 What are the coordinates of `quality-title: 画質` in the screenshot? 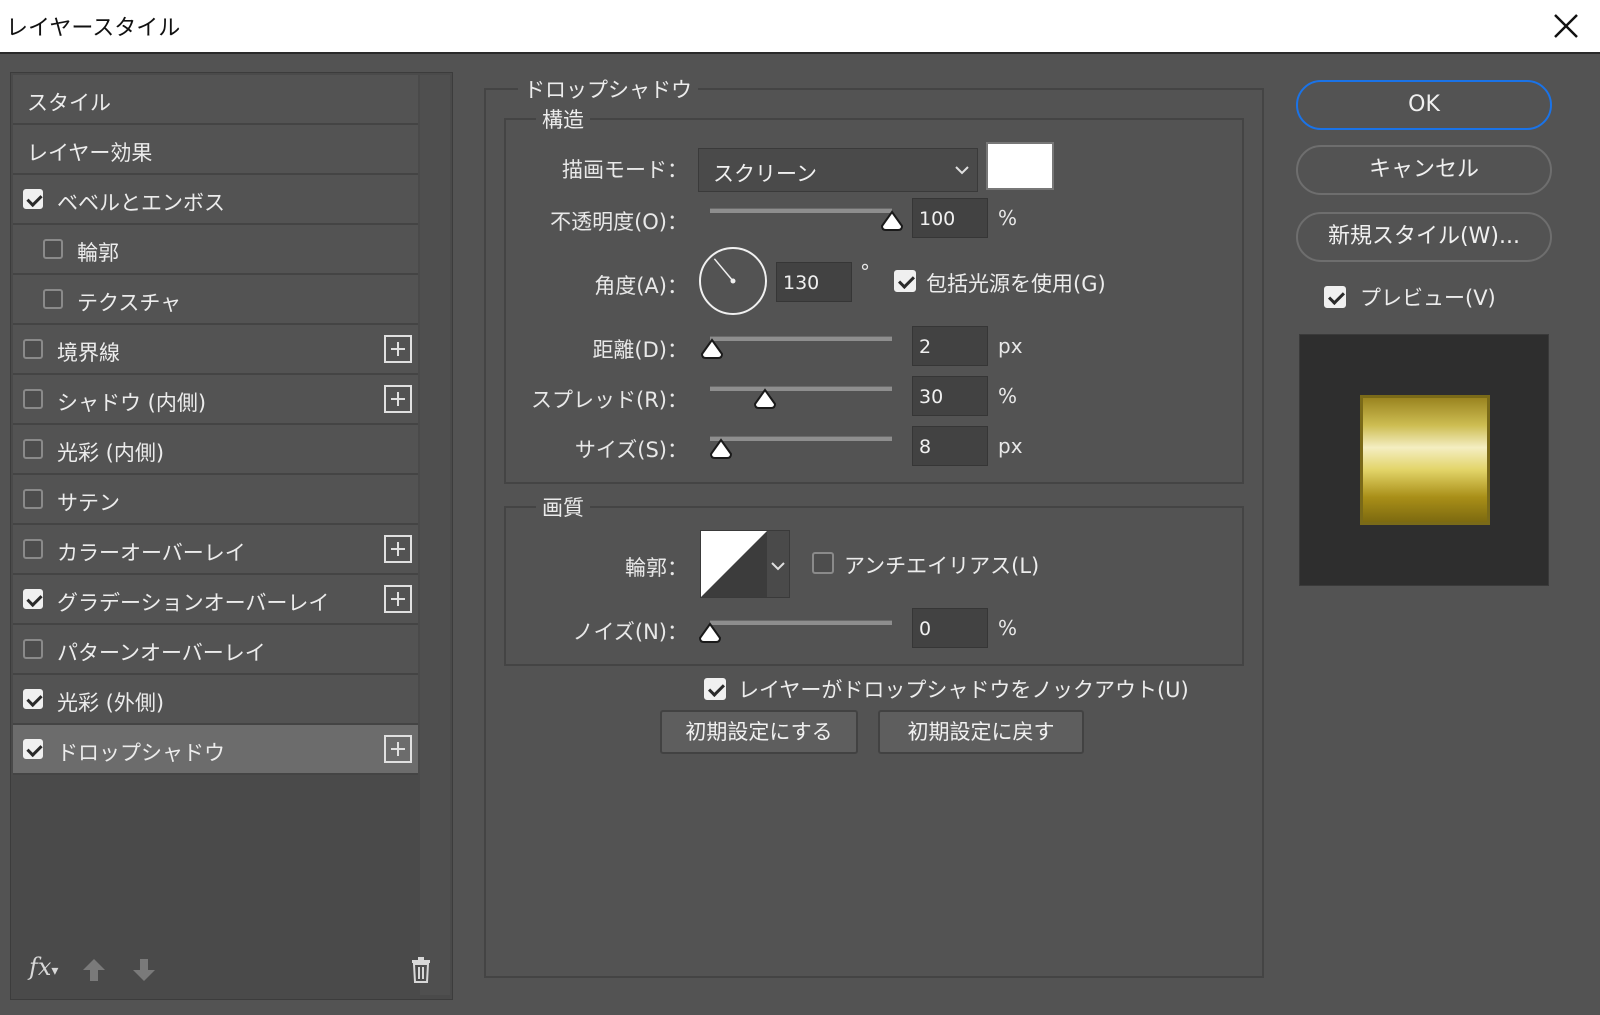 It's located at (563, 507).